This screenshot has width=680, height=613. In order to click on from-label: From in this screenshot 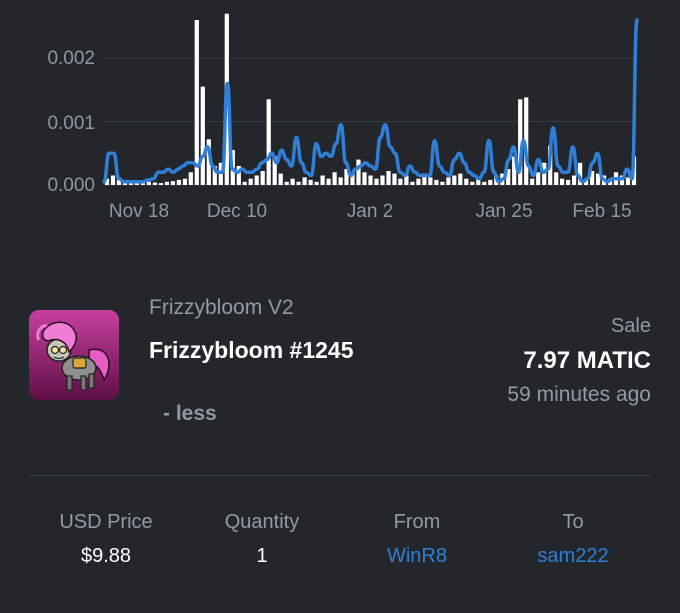, I will do `click(417, 522)`.